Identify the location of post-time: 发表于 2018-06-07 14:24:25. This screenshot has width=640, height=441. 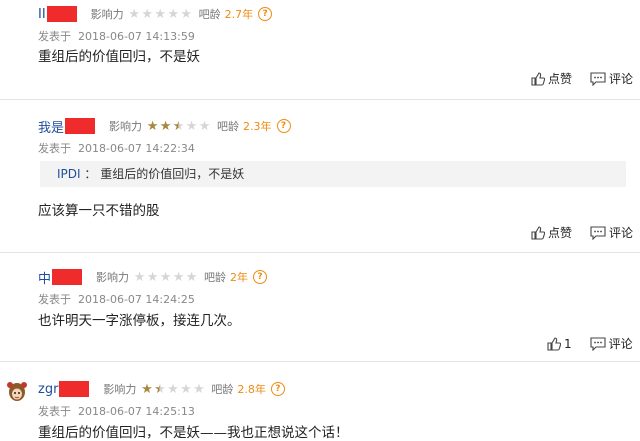
(116, 299).